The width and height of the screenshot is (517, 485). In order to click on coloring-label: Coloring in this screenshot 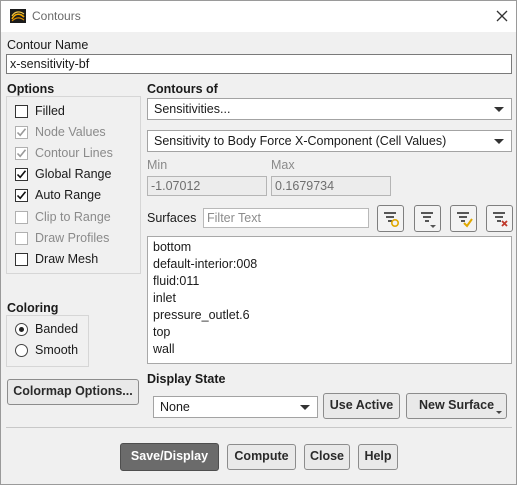, I will do `click(33, 308)`.